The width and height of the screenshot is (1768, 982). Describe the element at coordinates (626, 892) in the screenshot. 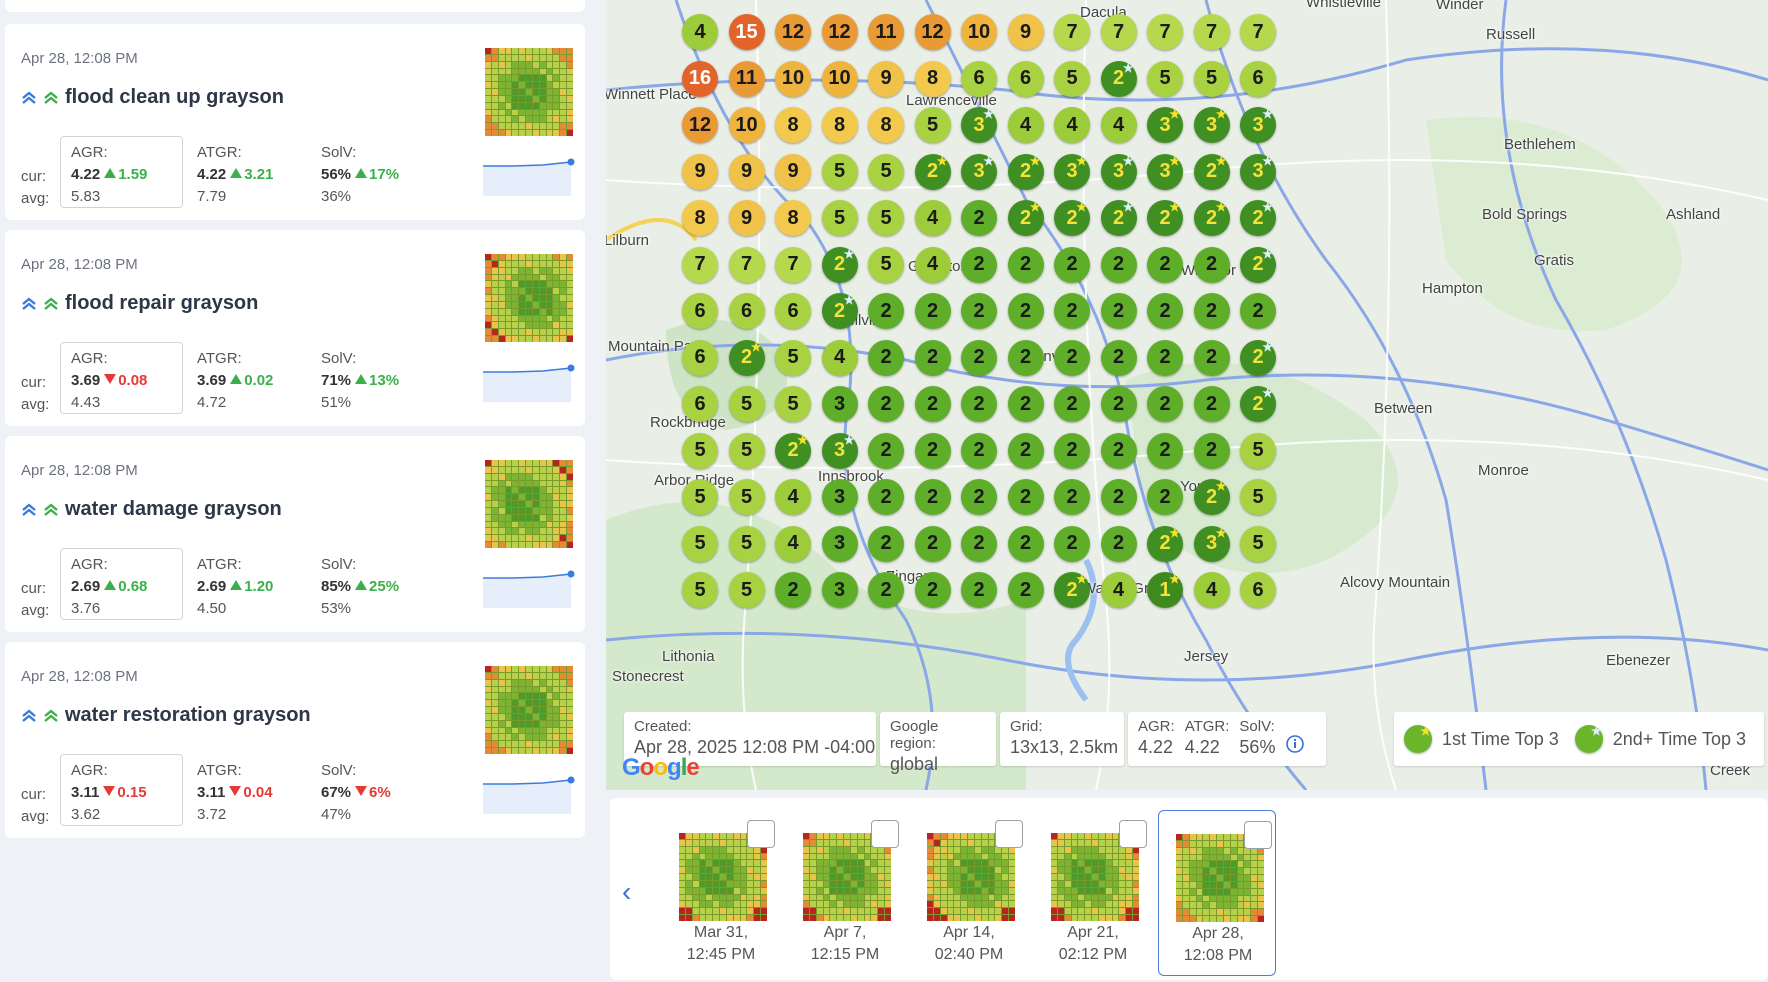

I see `chevron-left-icon: ‹` at that location.